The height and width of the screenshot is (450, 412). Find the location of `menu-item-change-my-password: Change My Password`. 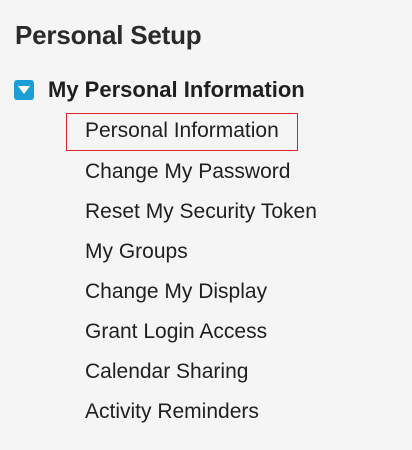

menu-item-change-my-password: Change My Password is located at coordinates (201, 172).